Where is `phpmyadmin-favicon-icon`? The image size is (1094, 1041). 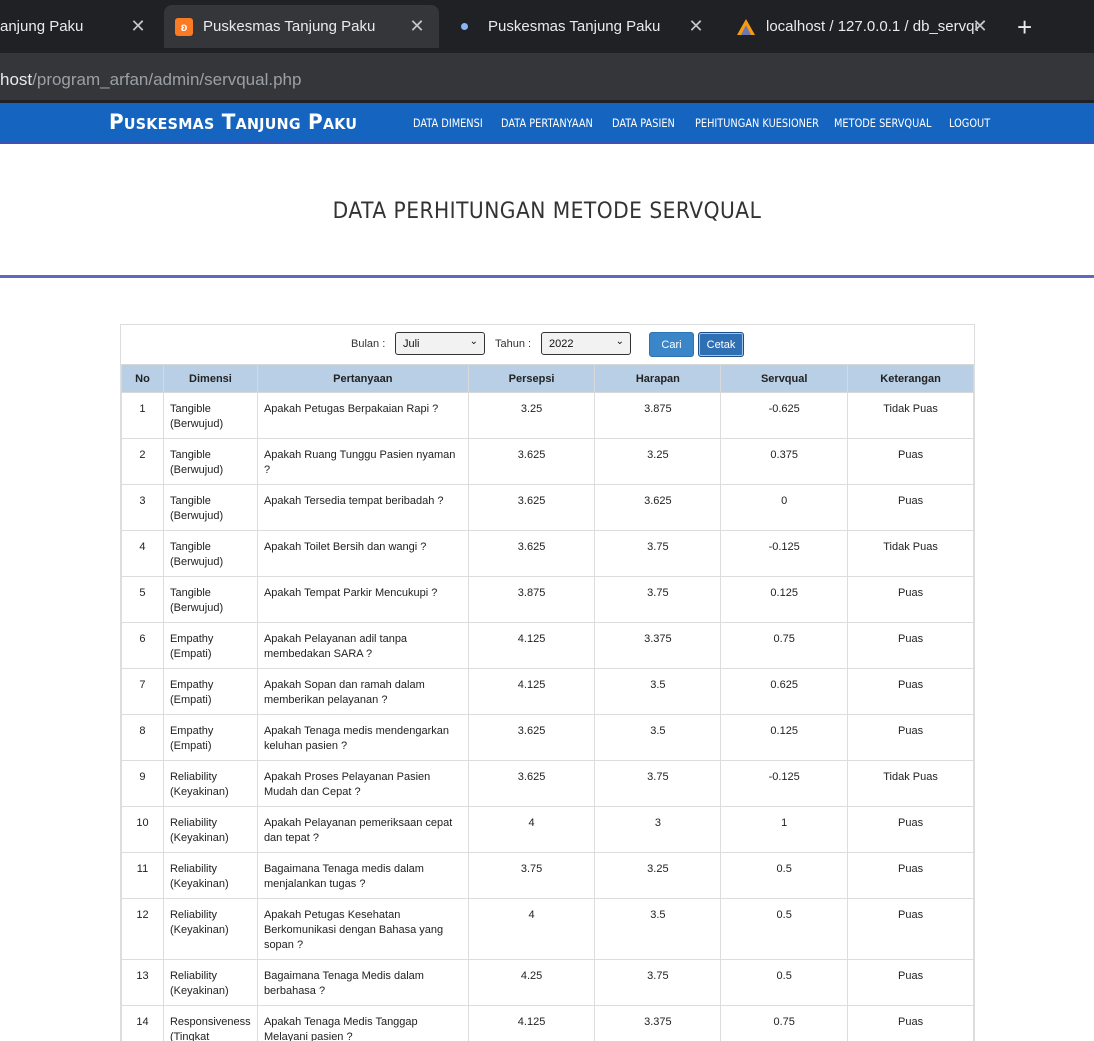 phpmyadmin-favicon-icon is located at coordinates (746, 27).